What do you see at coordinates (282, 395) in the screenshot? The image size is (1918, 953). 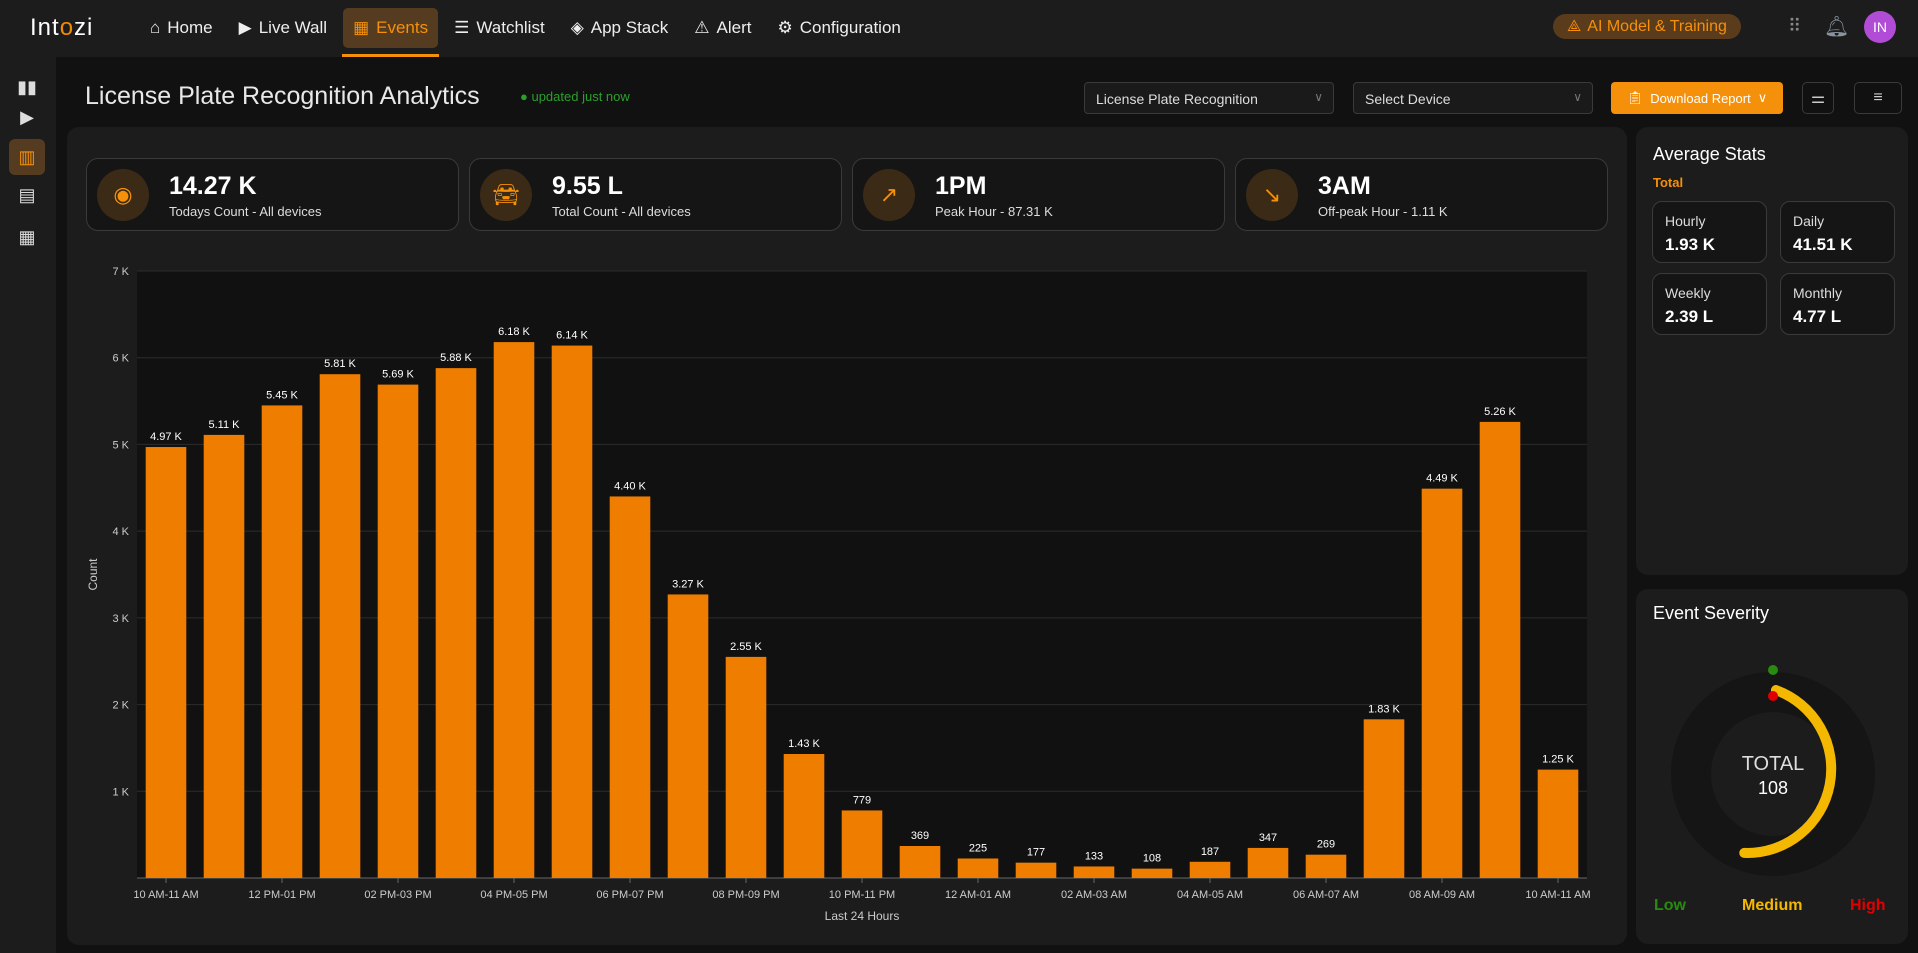 I see `bar-data-label: 5.45 K` at bounding box center [282, 395].